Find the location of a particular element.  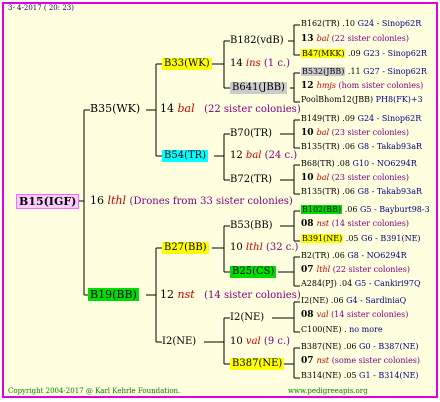

gen4-year: .04 is located at coordinates (345, 283).